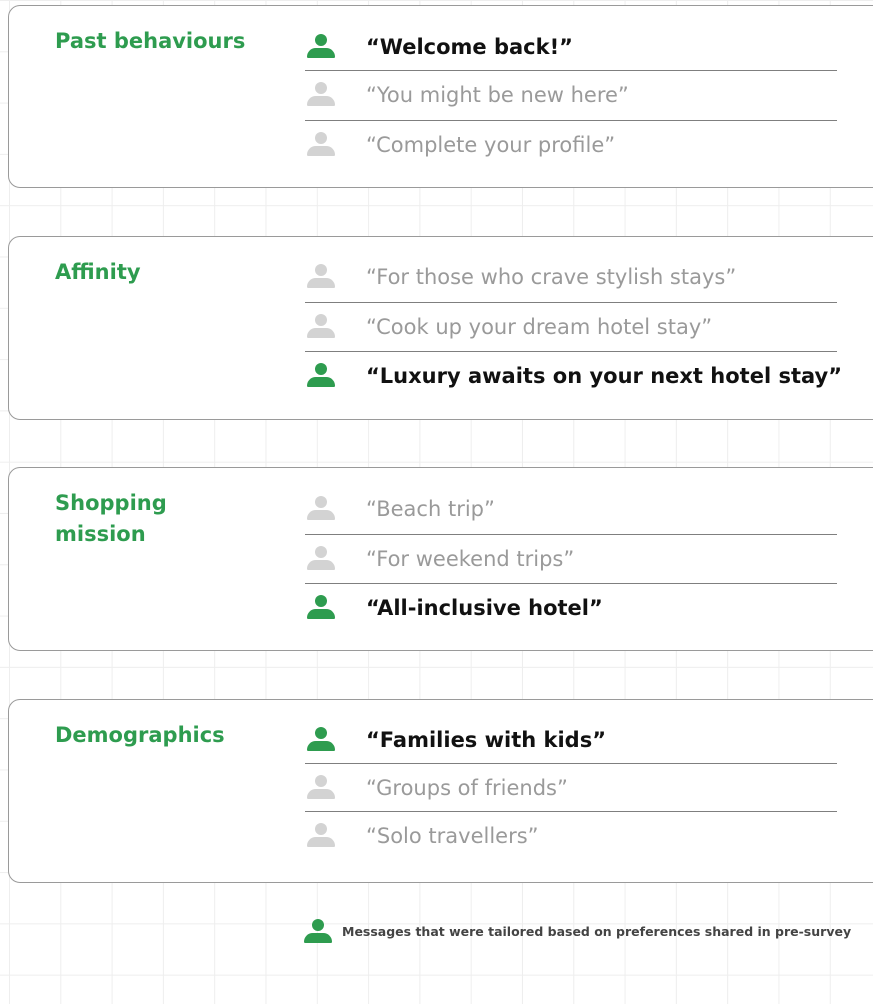 The image size is (873, 1004). Describe the element at coordinates (150, 41) in the screenshot. I see `category-title: Past behaviours` at that location.